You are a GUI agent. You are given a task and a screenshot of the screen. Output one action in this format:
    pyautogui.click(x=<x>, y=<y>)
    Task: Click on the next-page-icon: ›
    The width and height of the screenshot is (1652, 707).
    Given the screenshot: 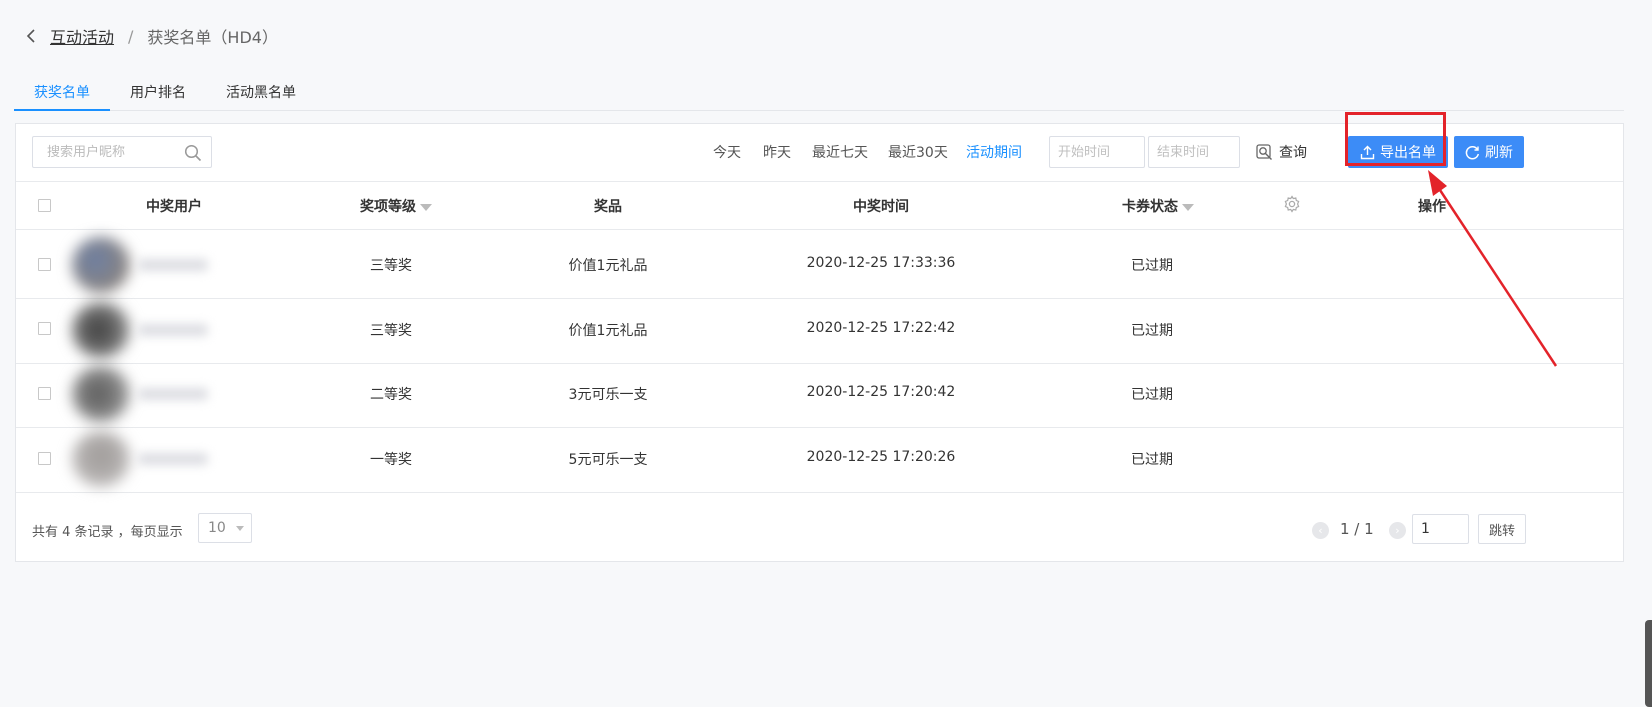 What is the action you would take?
    pyautogui.click(x=1397, y=530)
    